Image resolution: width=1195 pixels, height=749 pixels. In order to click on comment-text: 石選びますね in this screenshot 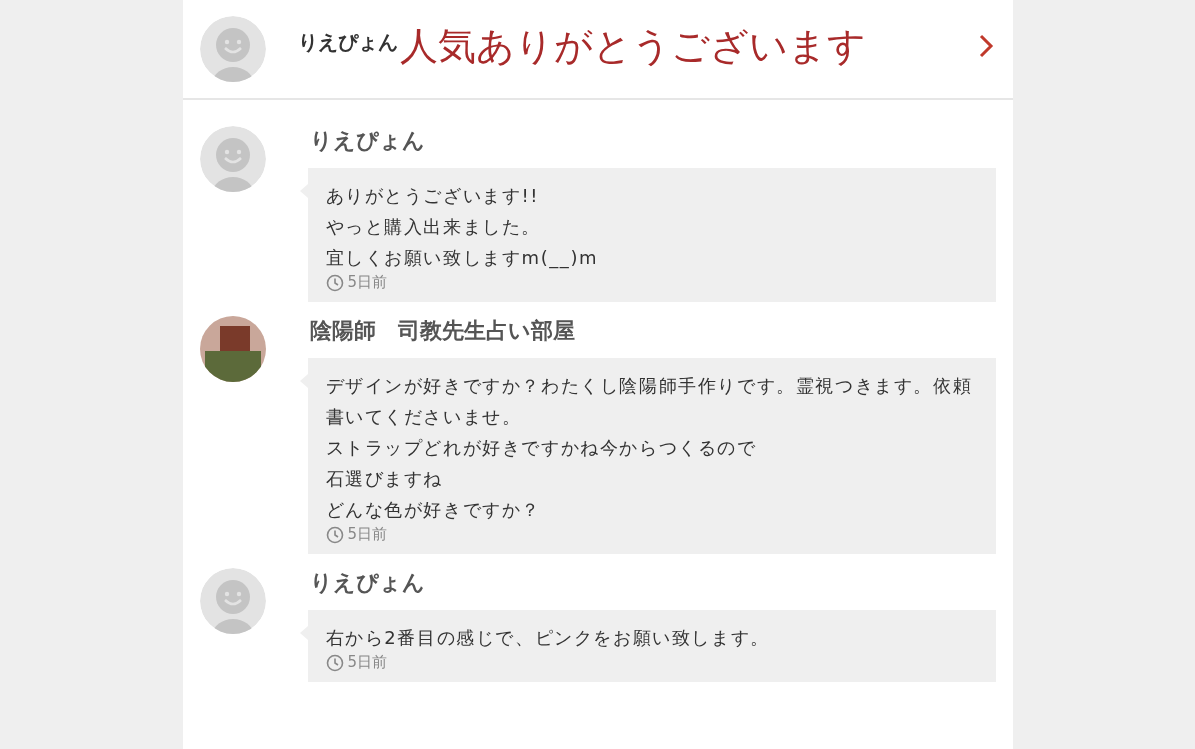, I will do `click(385, 479)`.